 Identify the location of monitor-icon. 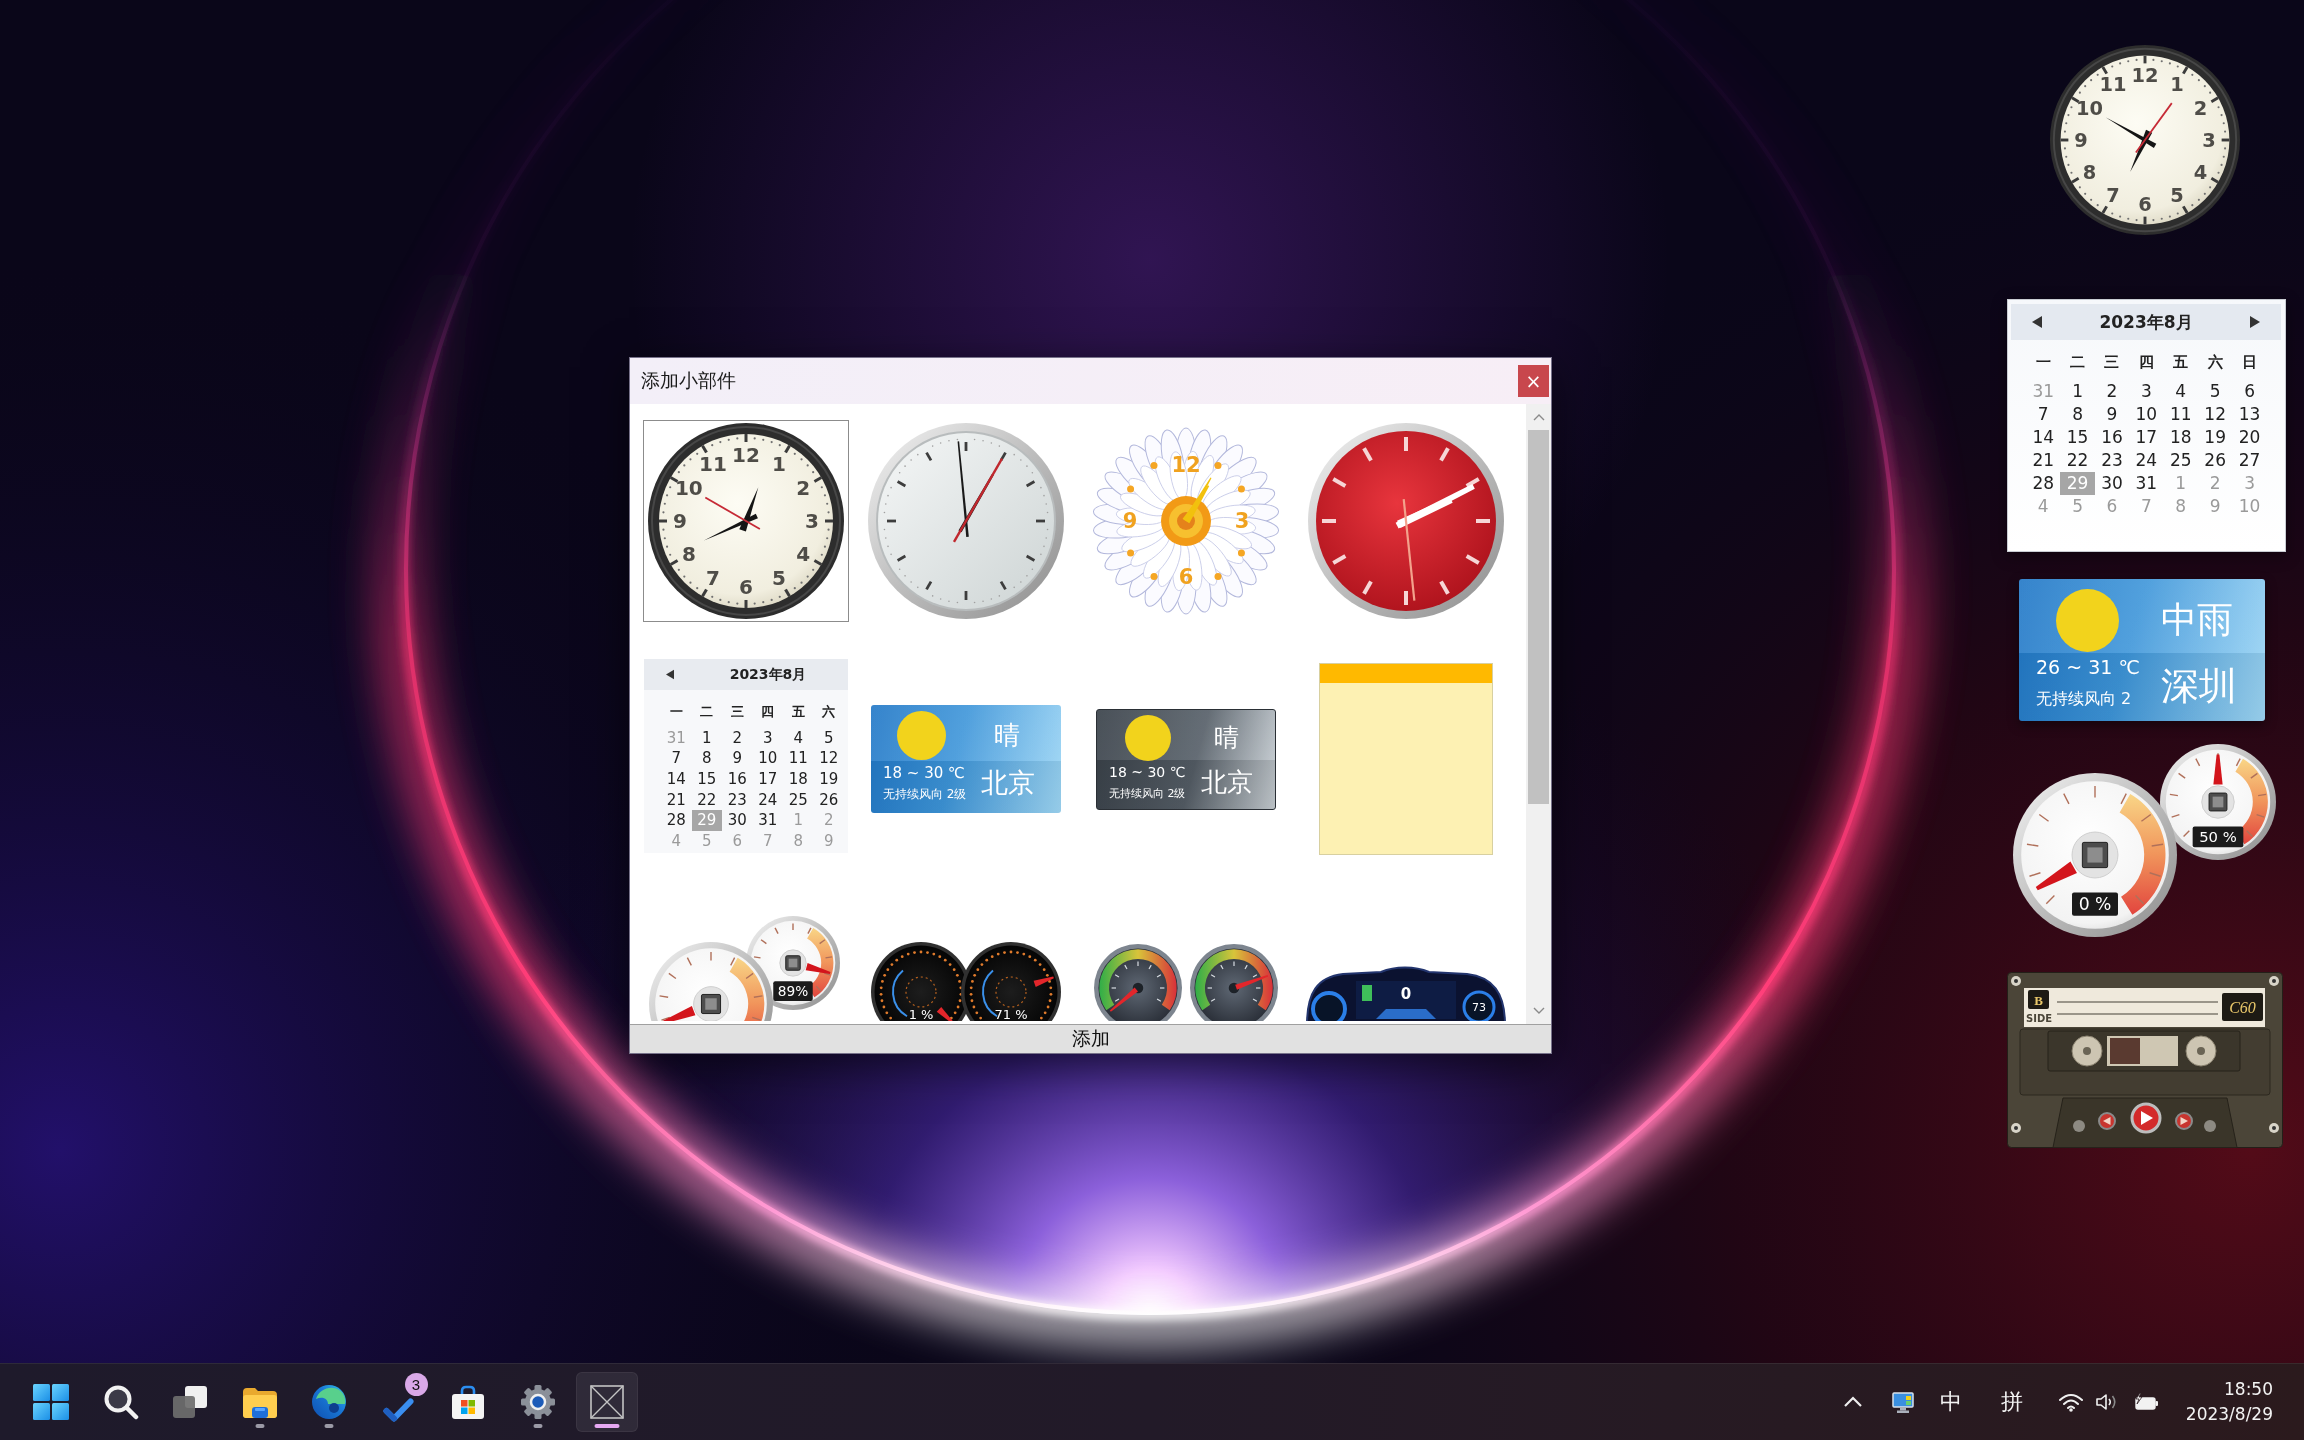
(1902, 1402).